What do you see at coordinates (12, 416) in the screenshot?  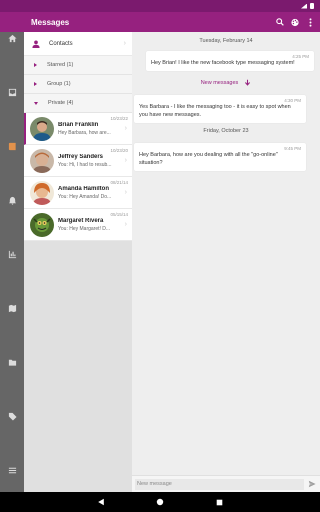 I see `tag-icon` at bounding box center [12, 416].